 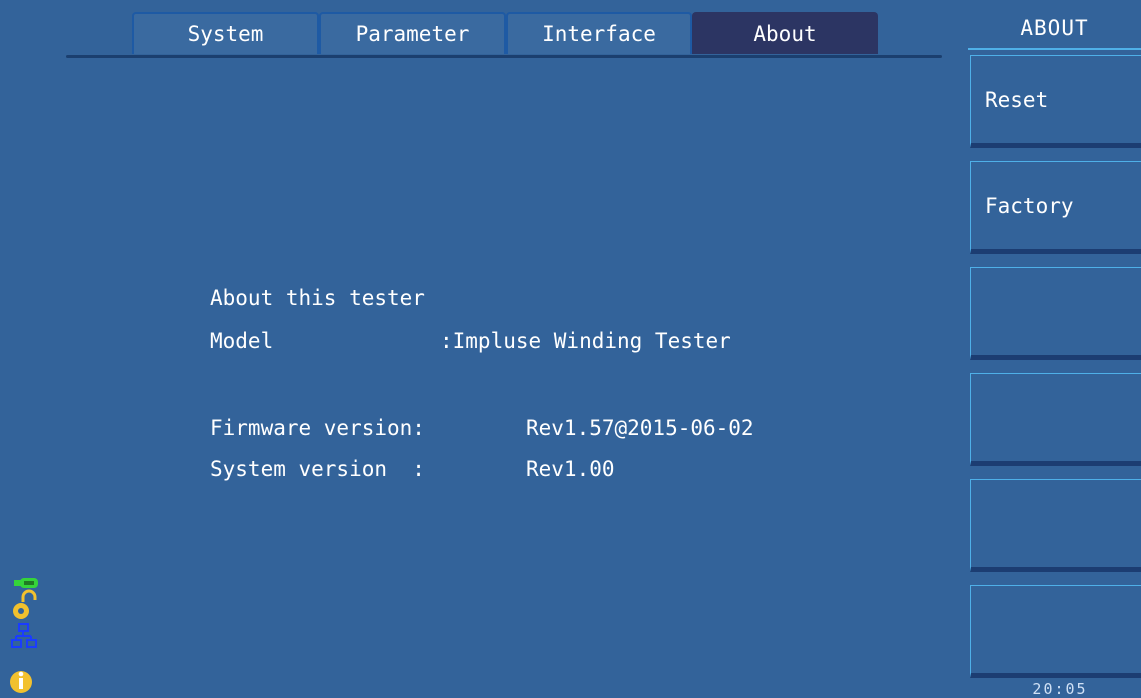 What do you see at coordinates (26, 583) in the screenshot?
I see `usb-icon` at bounding box center [26, 583].